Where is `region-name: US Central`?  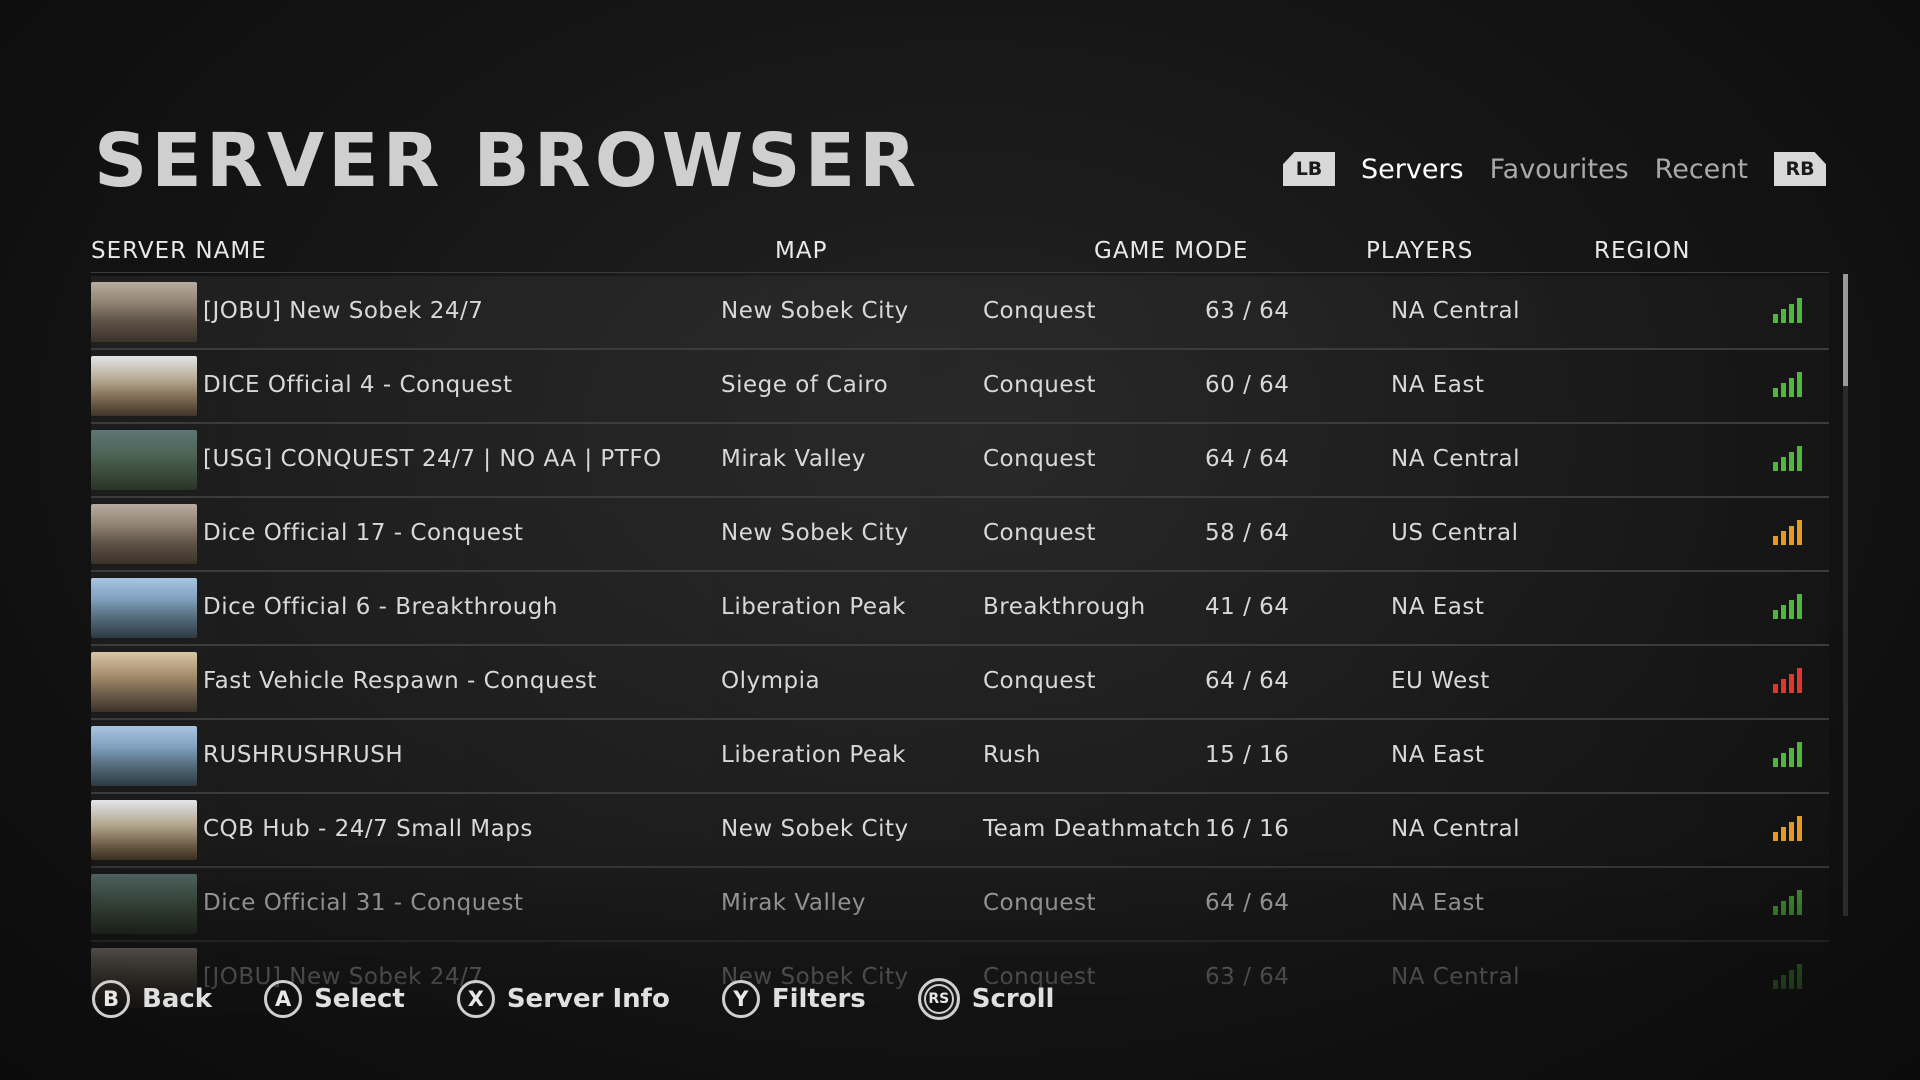
region-name: US Central is located at coordinates (1455, 533).